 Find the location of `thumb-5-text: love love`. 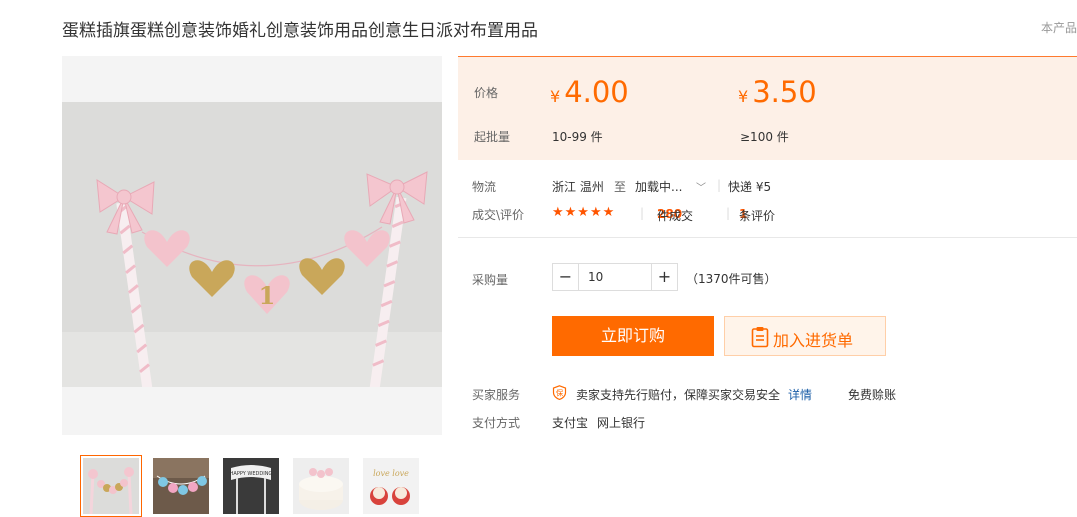

thumb-5-text: love love is located at coordinates (391, 473).